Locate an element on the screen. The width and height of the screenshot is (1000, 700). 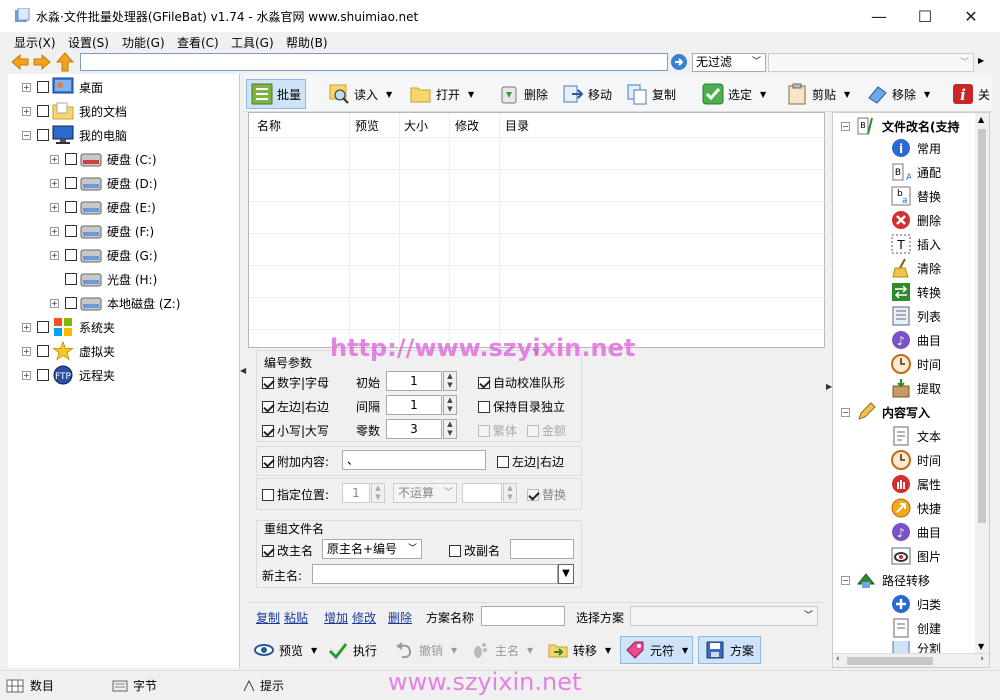
collapse-left-icon: ◀ is located at coordinates (243, 370).